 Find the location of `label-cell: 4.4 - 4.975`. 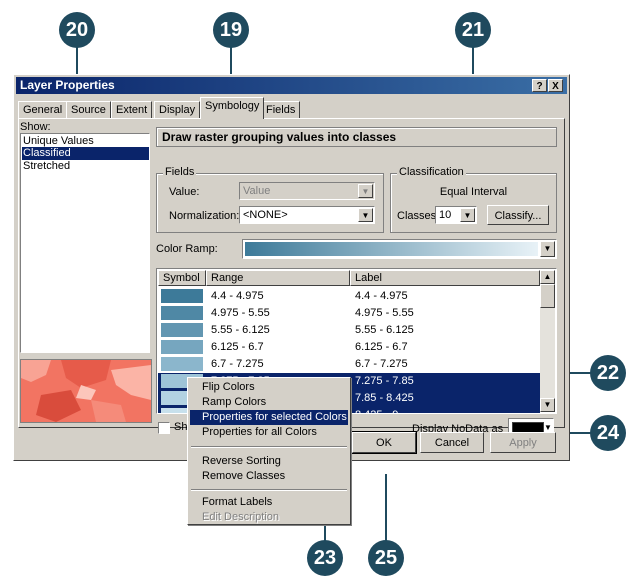

label-cell: 4.4 - 4.975 is located at coordinates (381, 296).